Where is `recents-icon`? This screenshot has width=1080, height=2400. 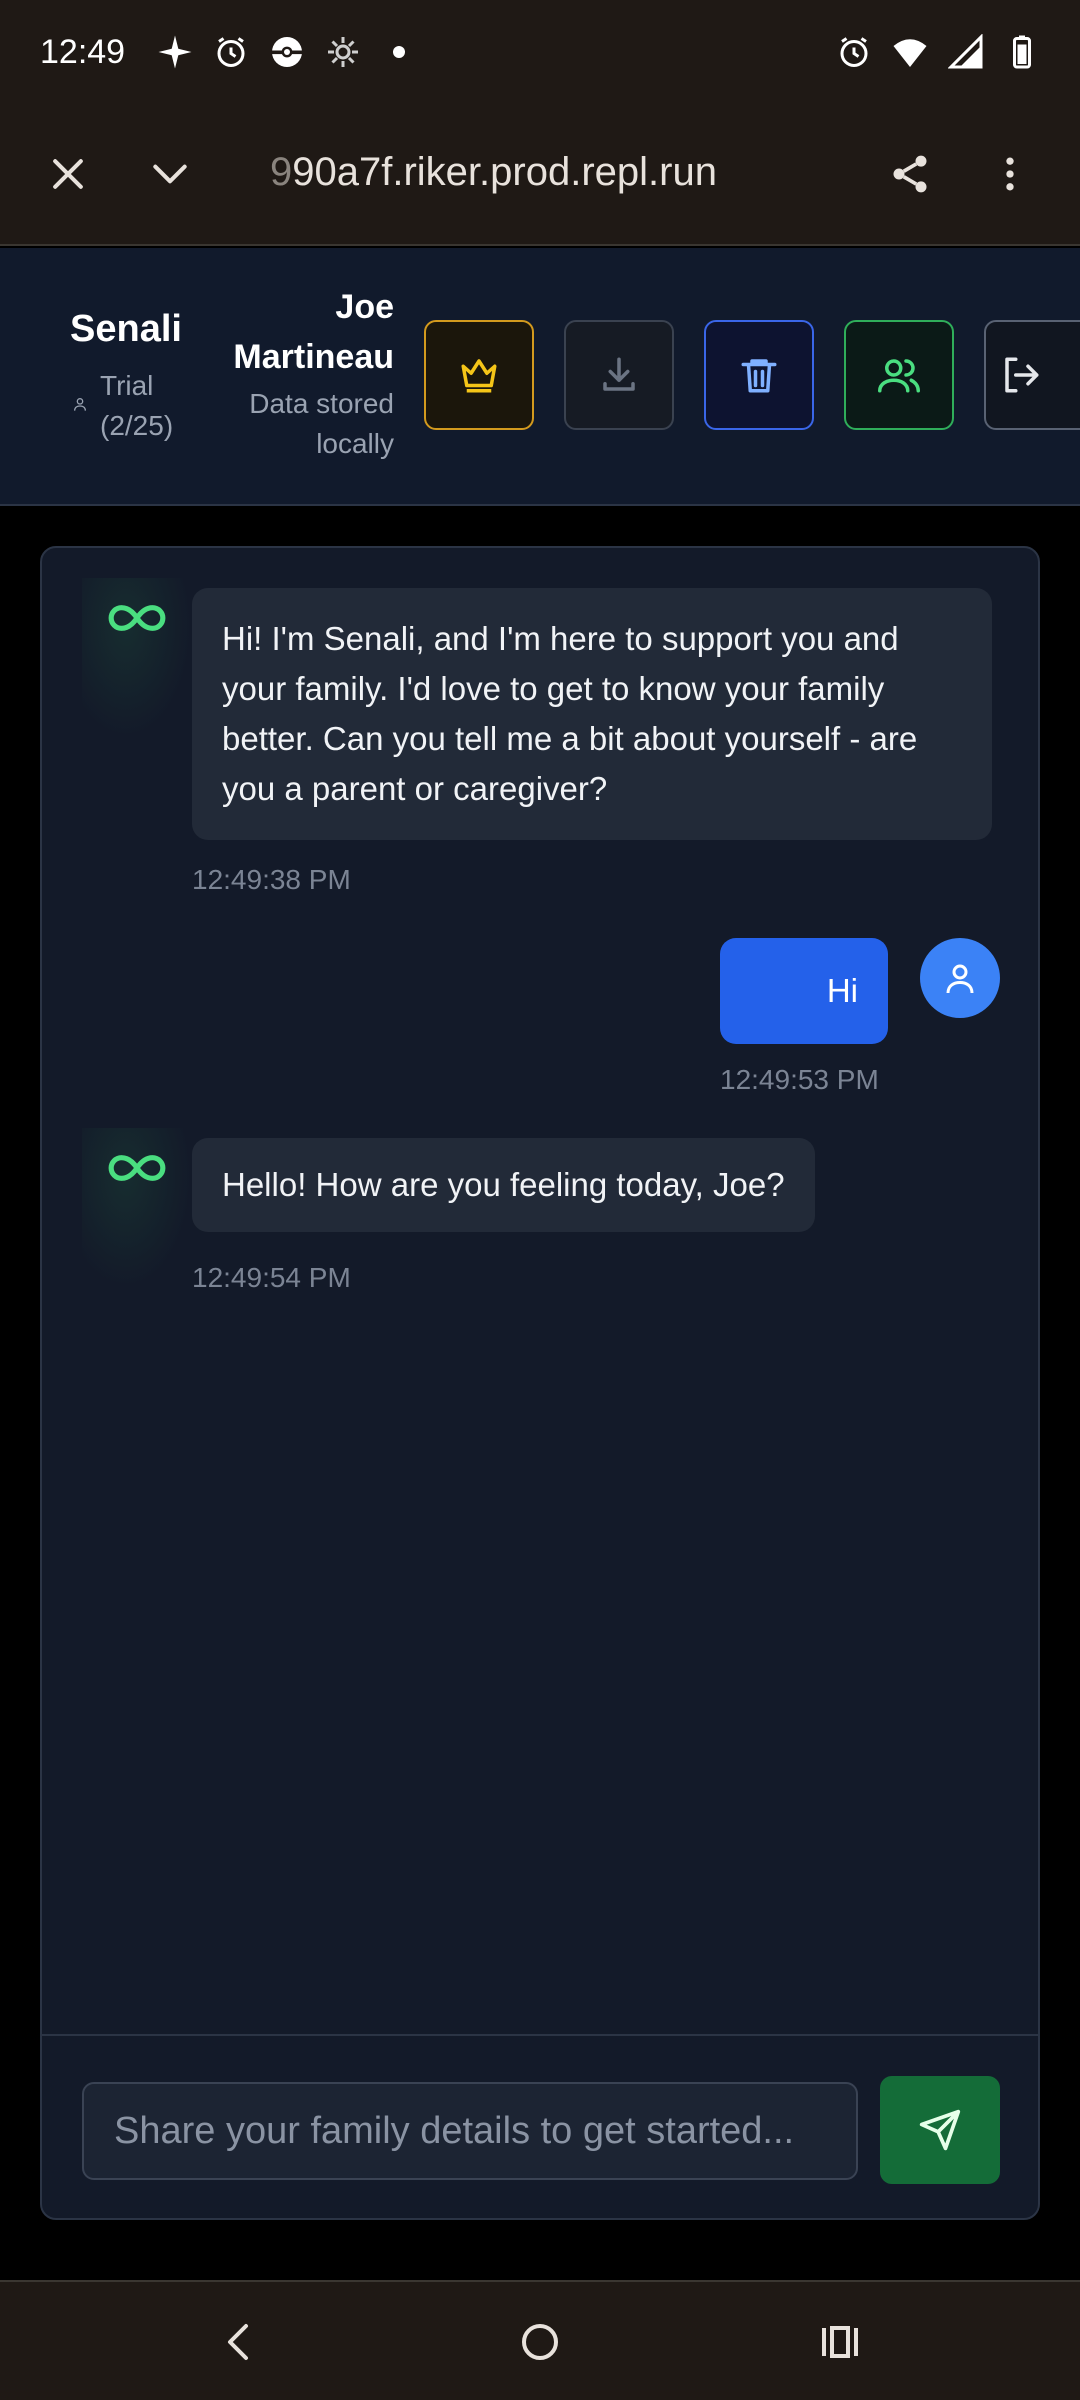 recents-icon is located at coordinates (840, 2342).